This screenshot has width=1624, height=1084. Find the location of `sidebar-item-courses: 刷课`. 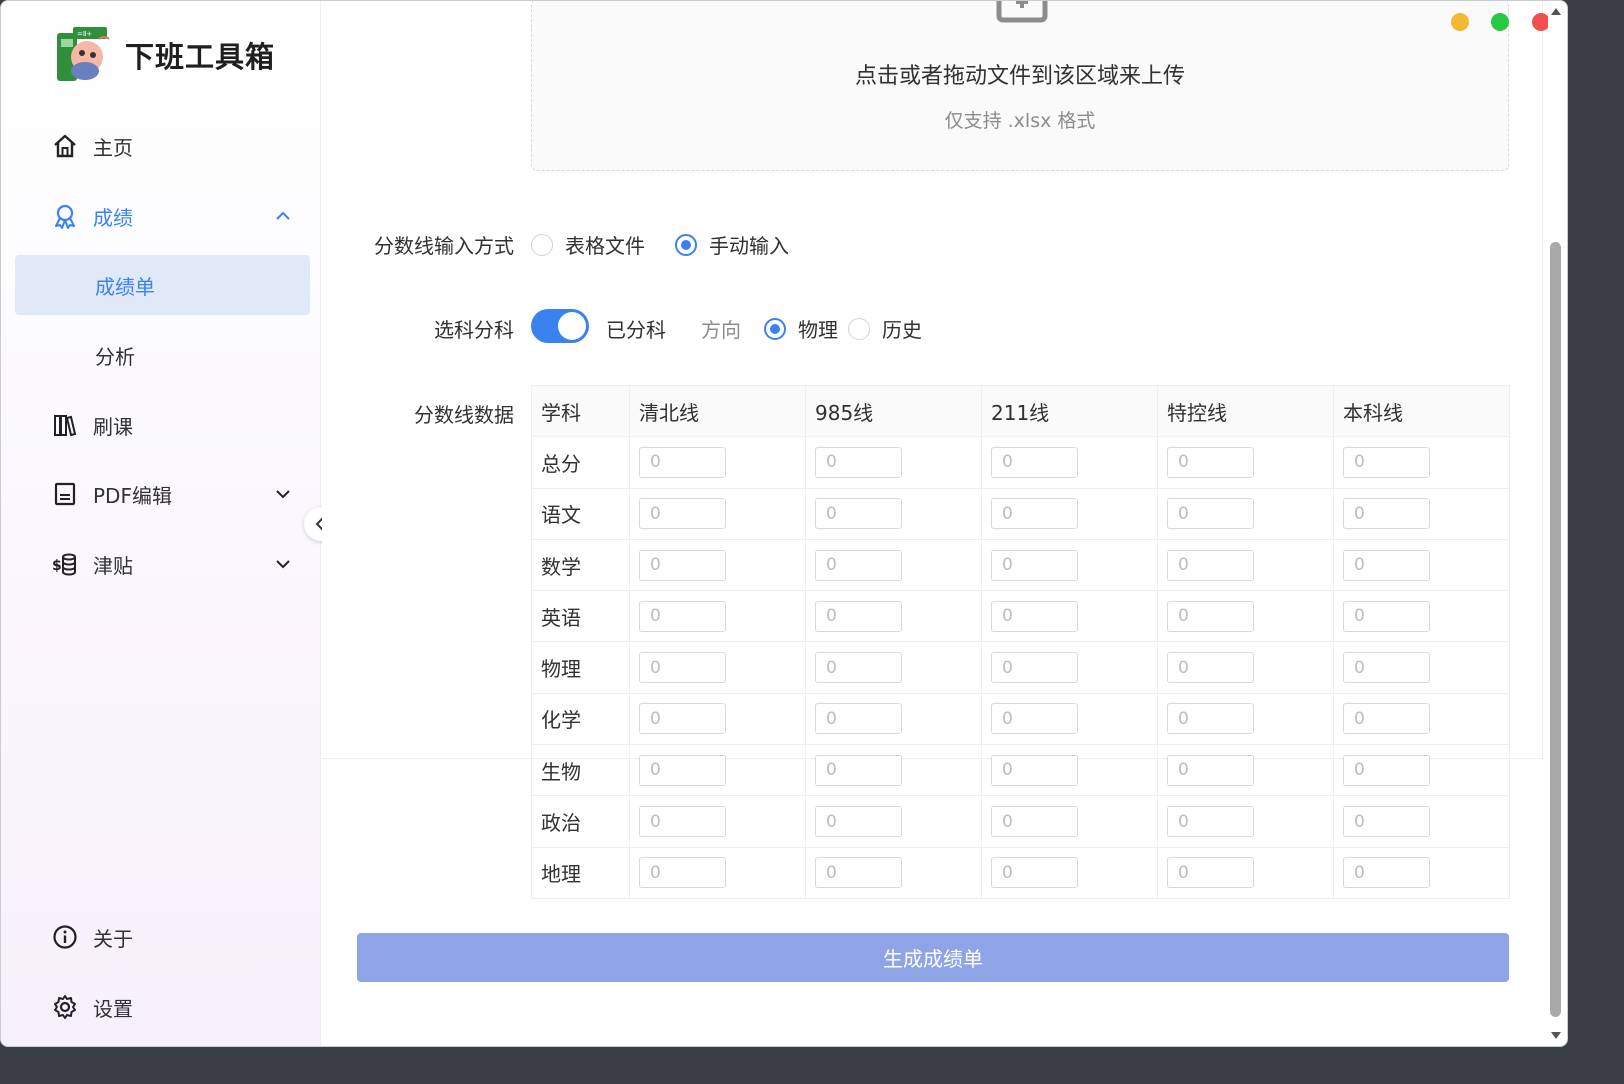

sidebar-item-courses: 刷课 is located at coordinates (161, 425).